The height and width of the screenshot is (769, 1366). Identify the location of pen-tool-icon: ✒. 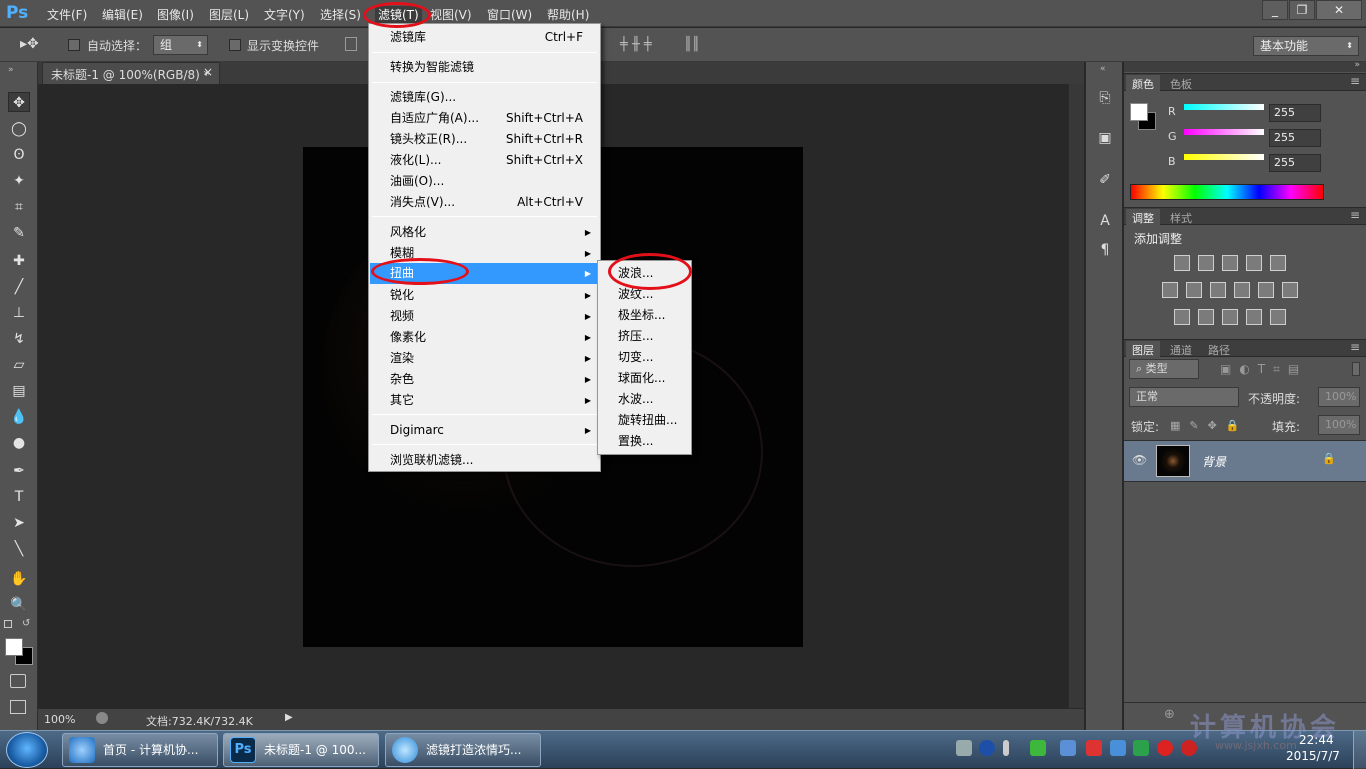
(19, 471).